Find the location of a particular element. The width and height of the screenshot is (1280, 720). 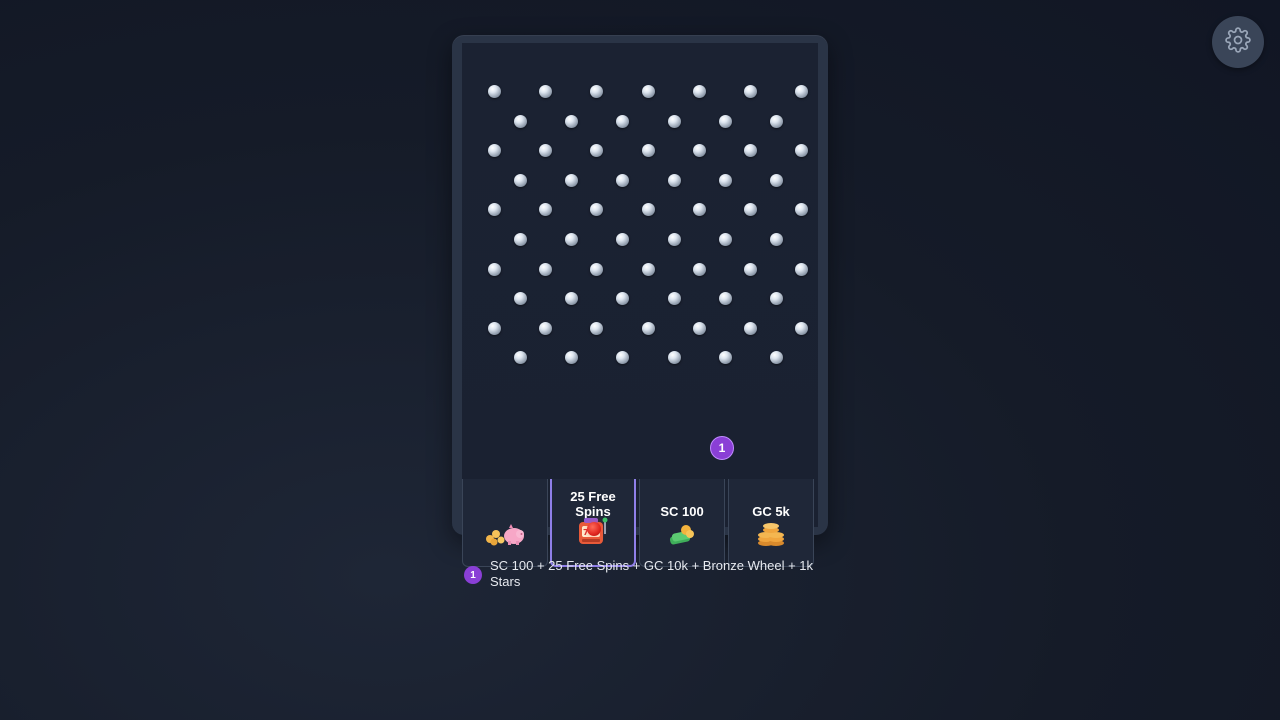

gear-icon is located at coordinates (1238, 42).